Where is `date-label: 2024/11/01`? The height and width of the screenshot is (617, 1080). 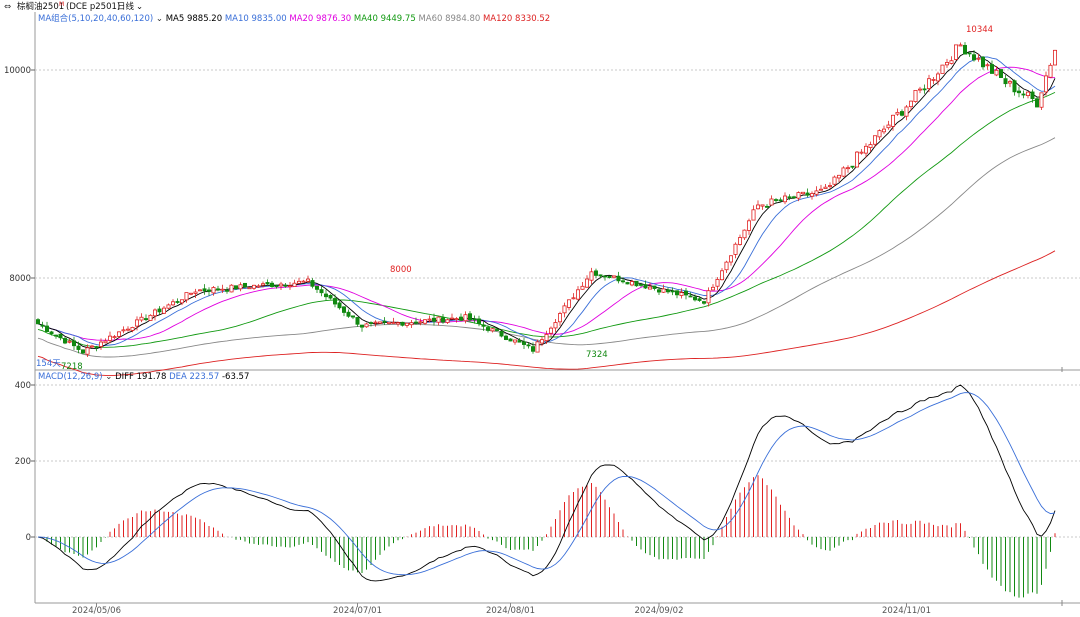
date-label: 2024/11/01 is located at coordinates (906, 611).